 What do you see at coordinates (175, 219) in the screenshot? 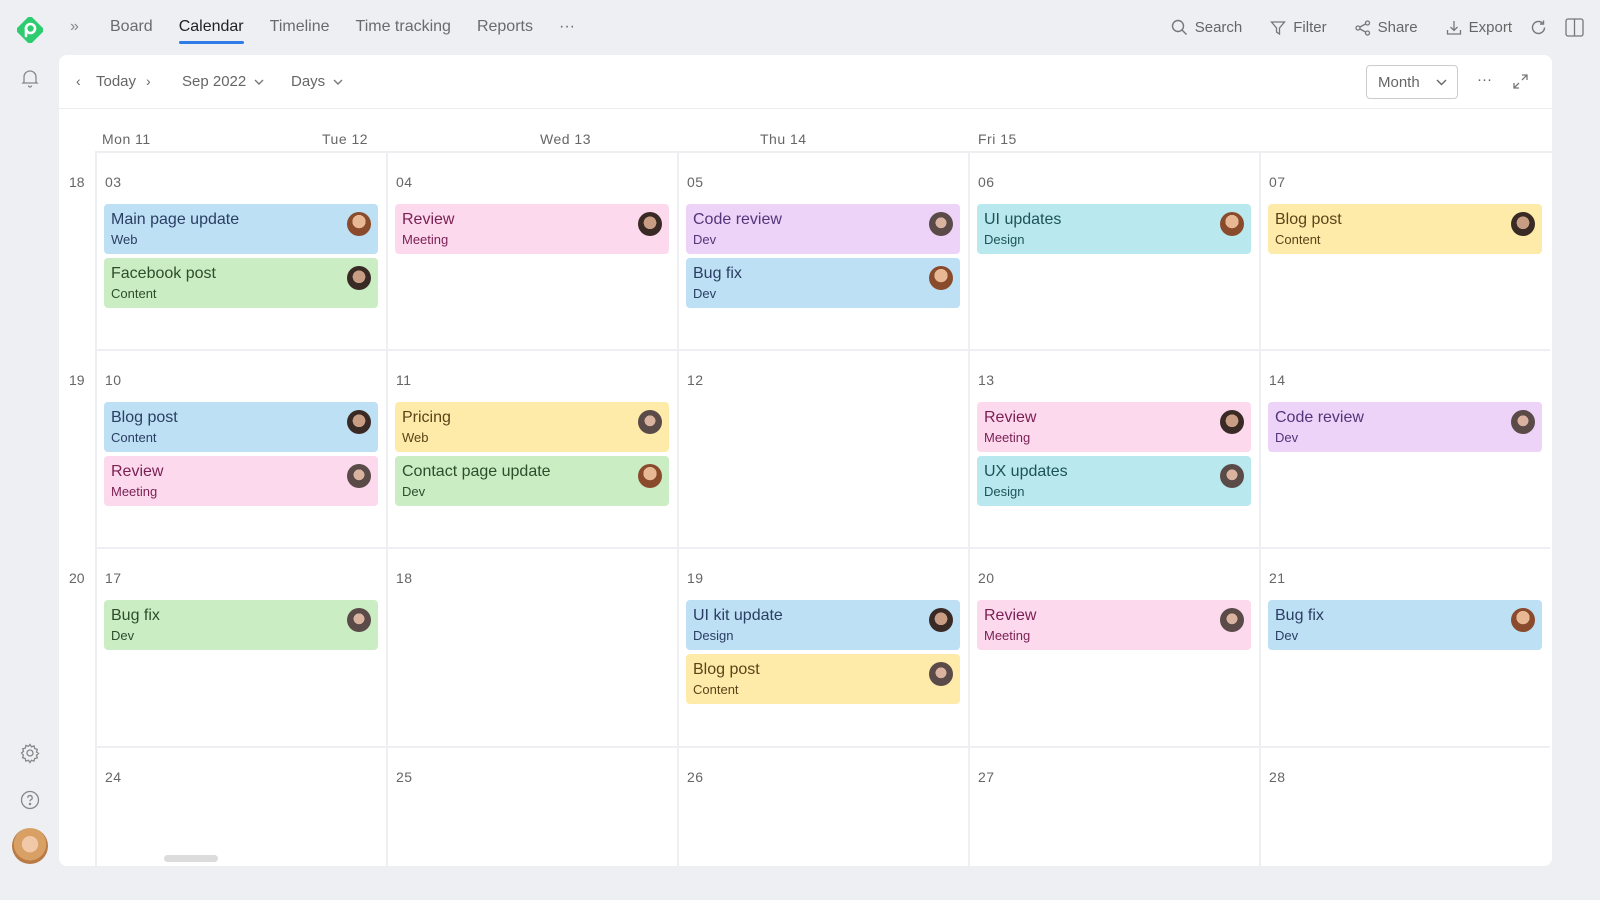
I see `event-title: Main page update` at bounding box center [175, 219].